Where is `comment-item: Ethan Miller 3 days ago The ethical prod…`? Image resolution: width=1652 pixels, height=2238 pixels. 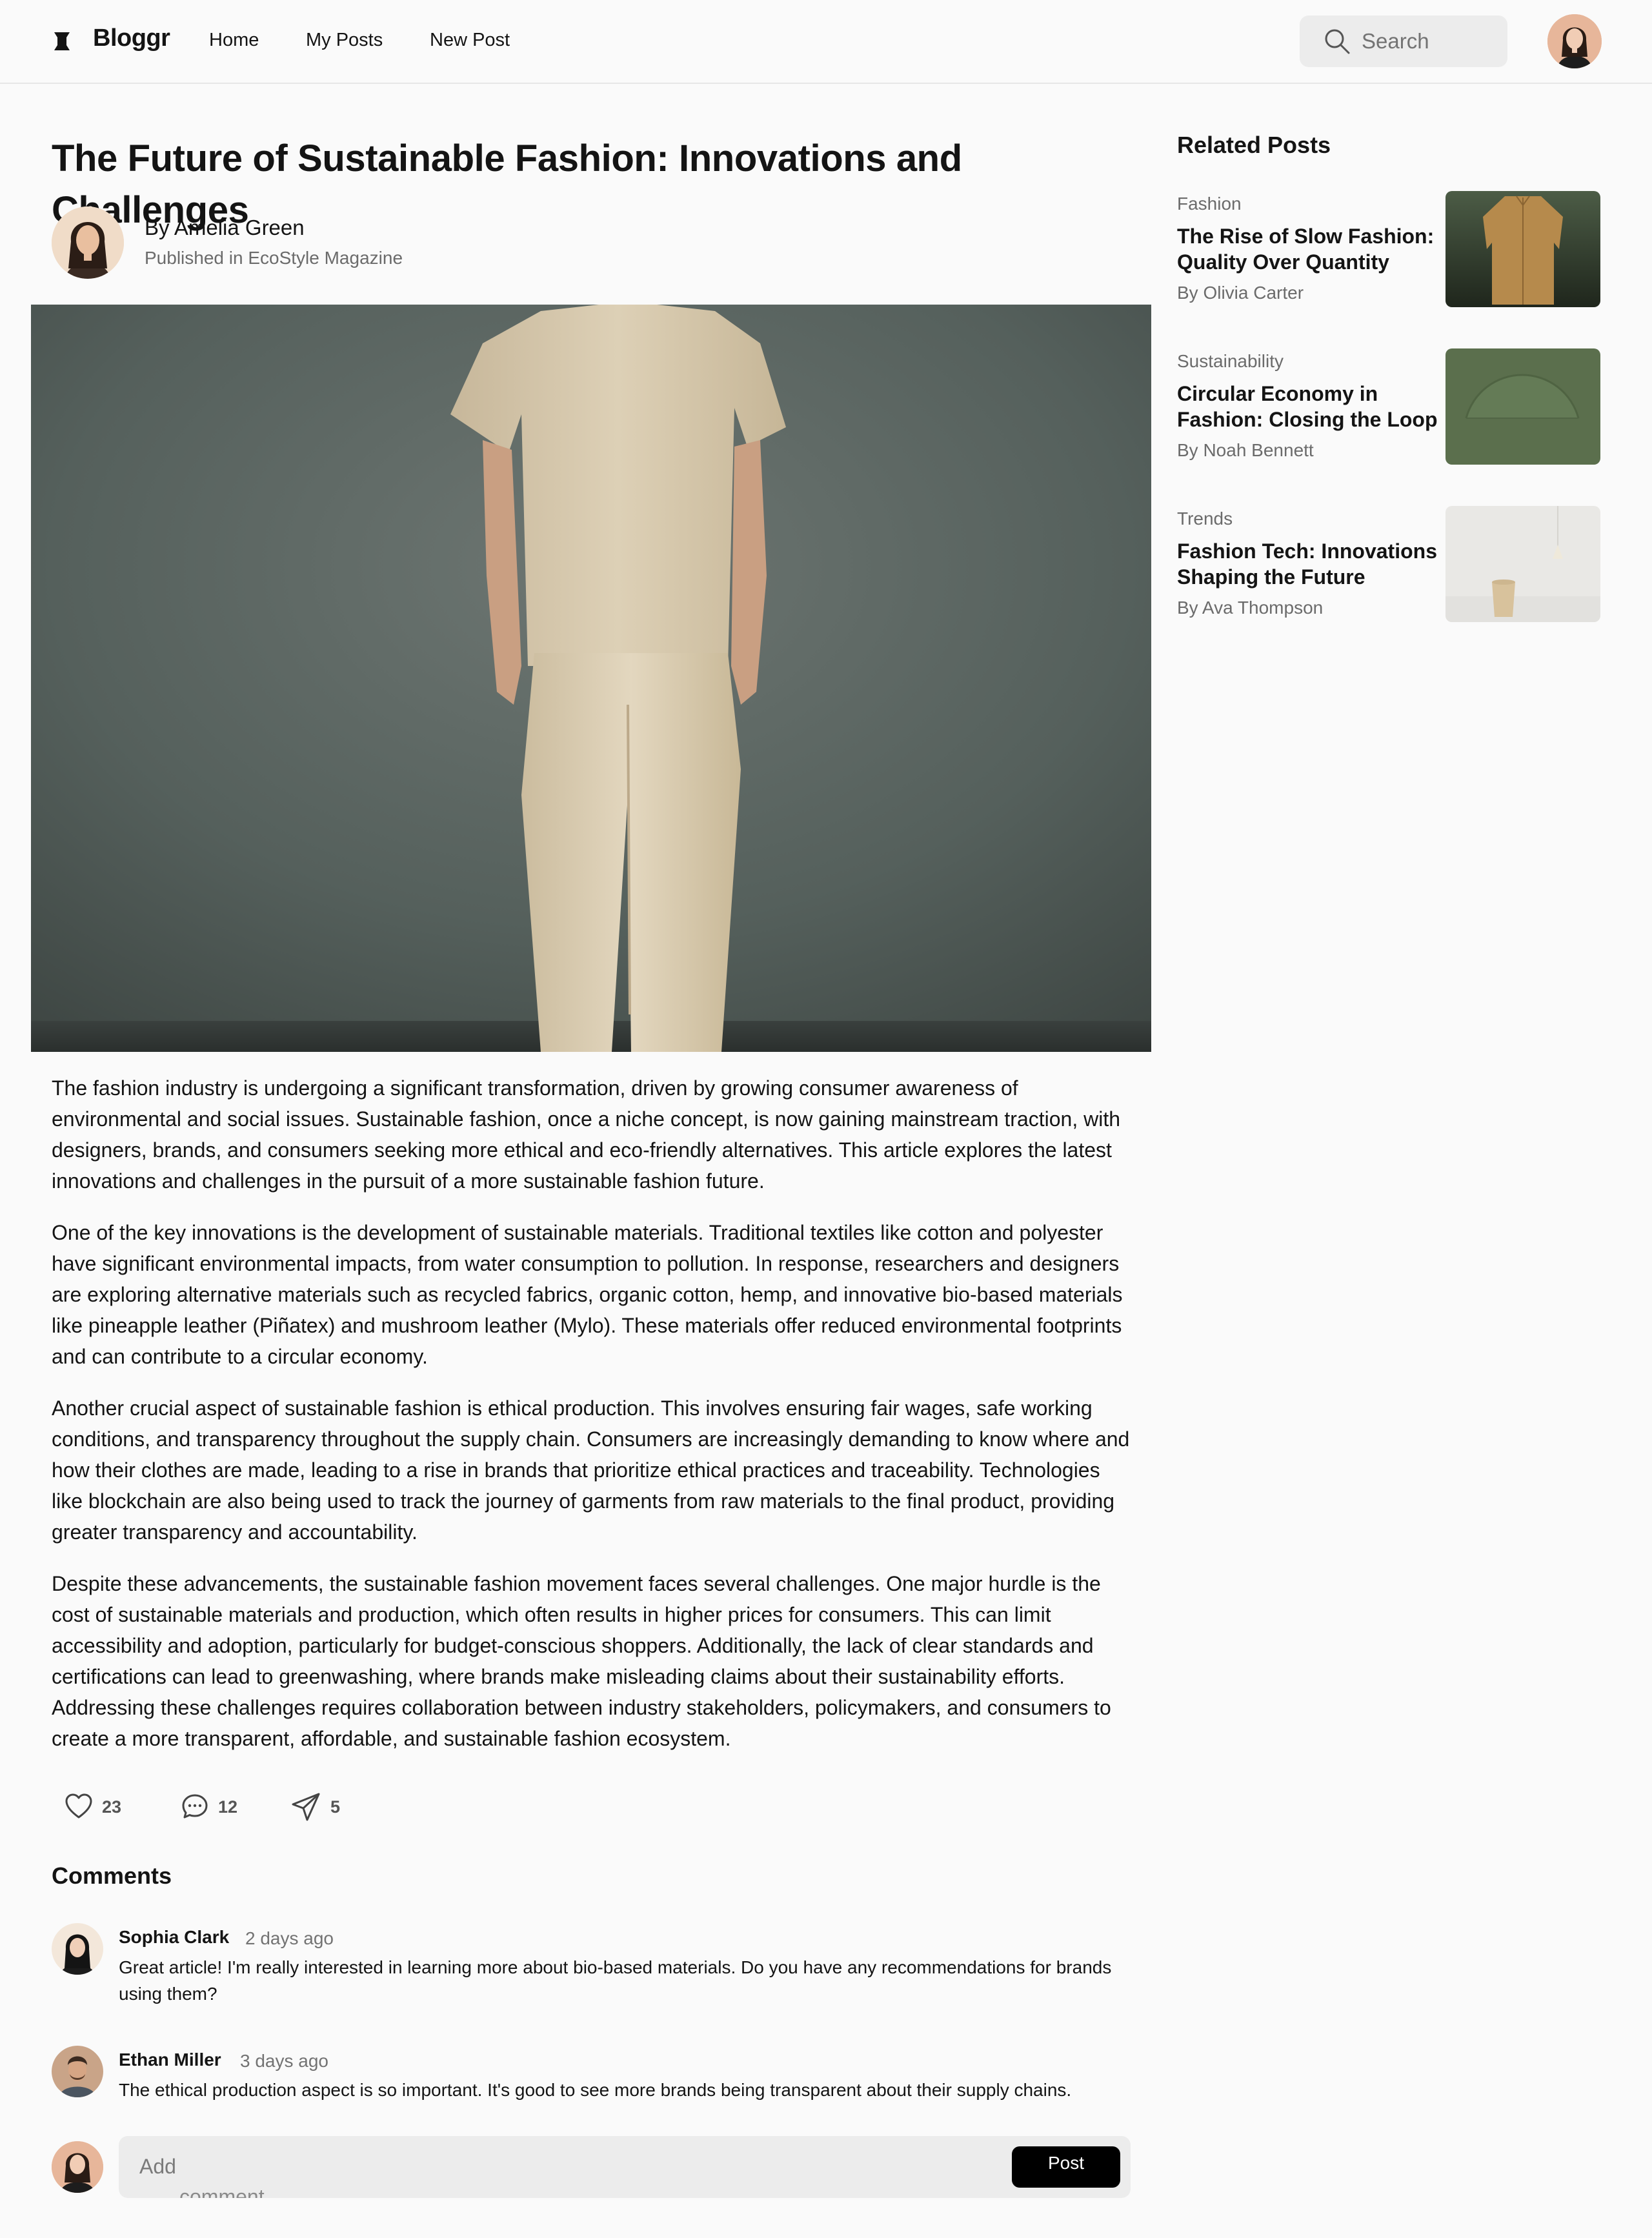 comment-item: Ethan Miller 3 days ago The ethical prod… is located at coordinates (594, 2075).